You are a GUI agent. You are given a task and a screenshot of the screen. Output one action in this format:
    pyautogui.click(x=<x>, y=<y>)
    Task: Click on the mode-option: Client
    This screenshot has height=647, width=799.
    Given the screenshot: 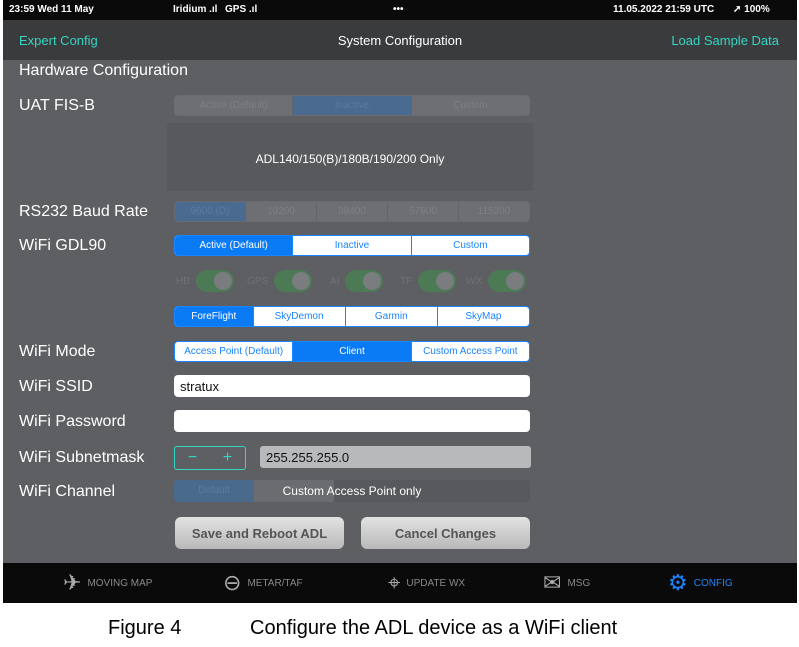 What is the action you would take?
    pyautogui.click(x=351, y=351)
    